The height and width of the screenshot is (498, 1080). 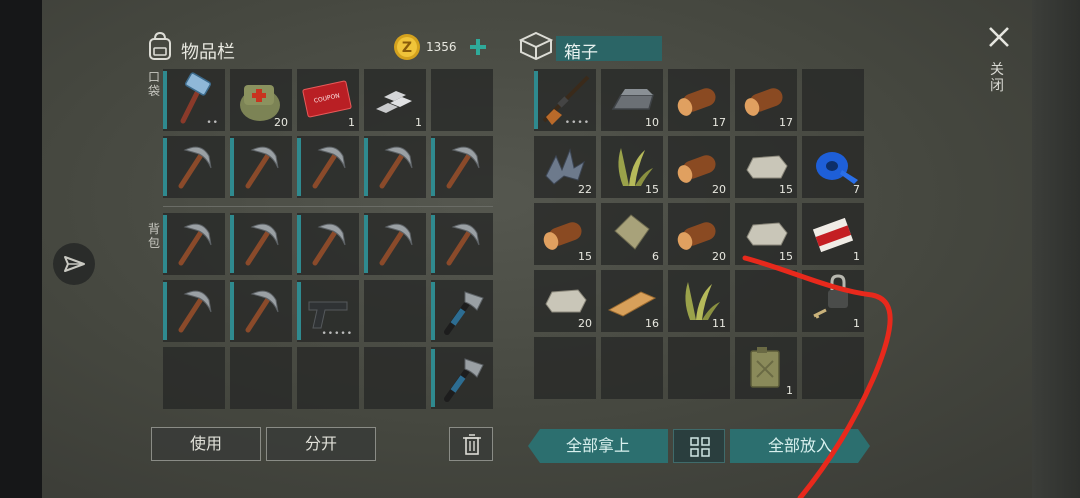 What do you see at coordinates (328, 100) in the screenshot?
I see `inventory-slot: COUPON 1` at bounding box center [328, 100].